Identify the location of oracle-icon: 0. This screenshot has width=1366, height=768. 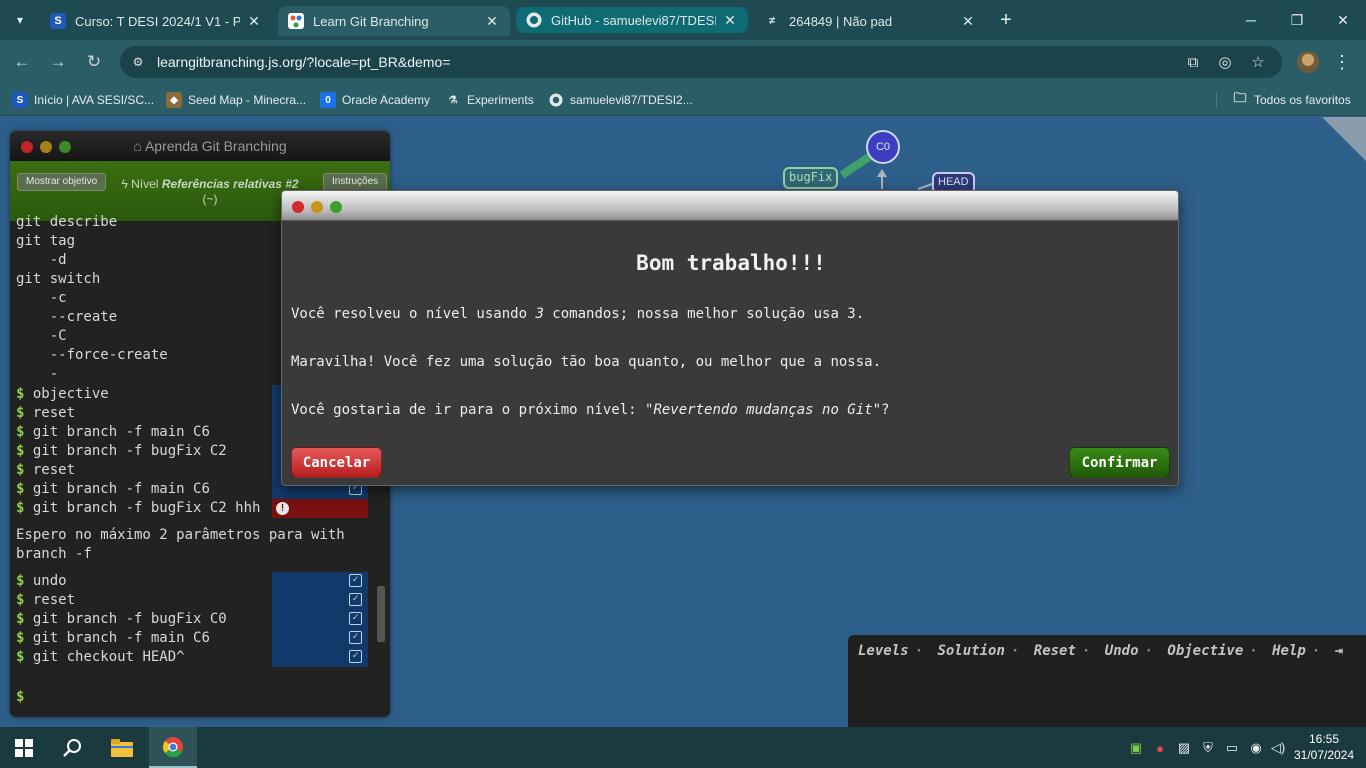
(328, 100).